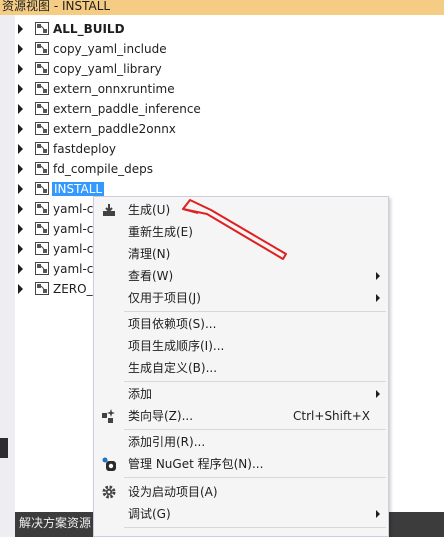 The height and width of the screenshot is (537, 444). What do you see at coordinates (84, 149) in the screenshot?
I see `tree-item-label: fastdeploy` at bounding box center [84, 149].